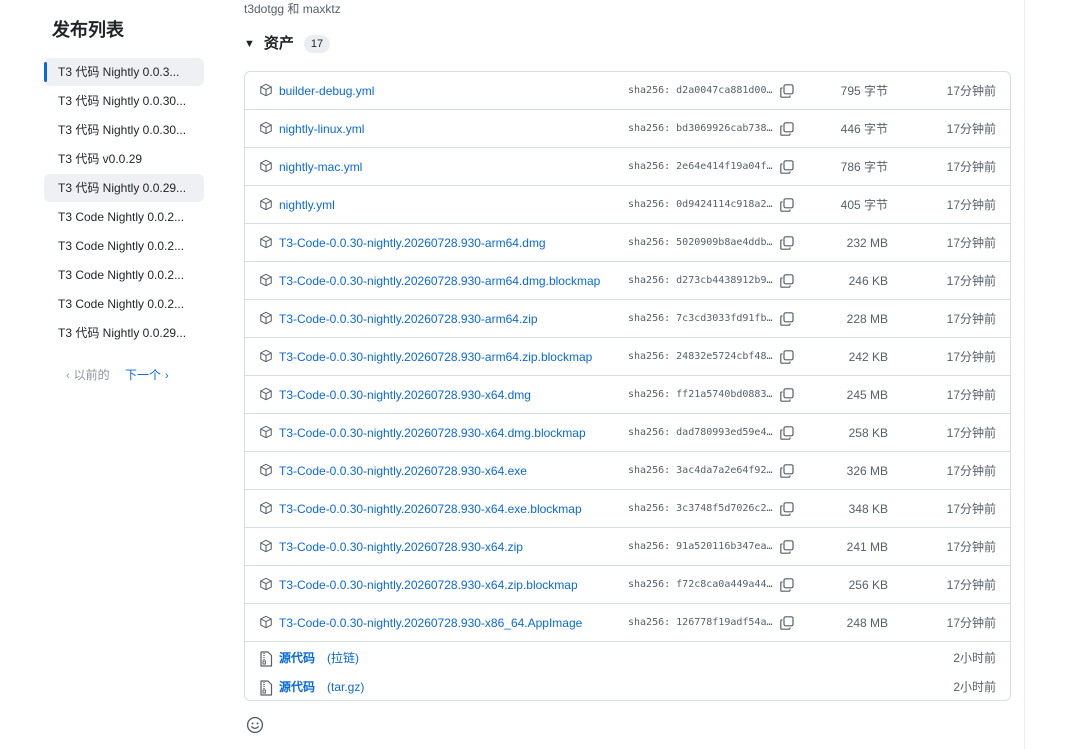  Describe the element at coordinates (867, 547) in the screenshot. I see `asset-size: 241 MB` at that location.